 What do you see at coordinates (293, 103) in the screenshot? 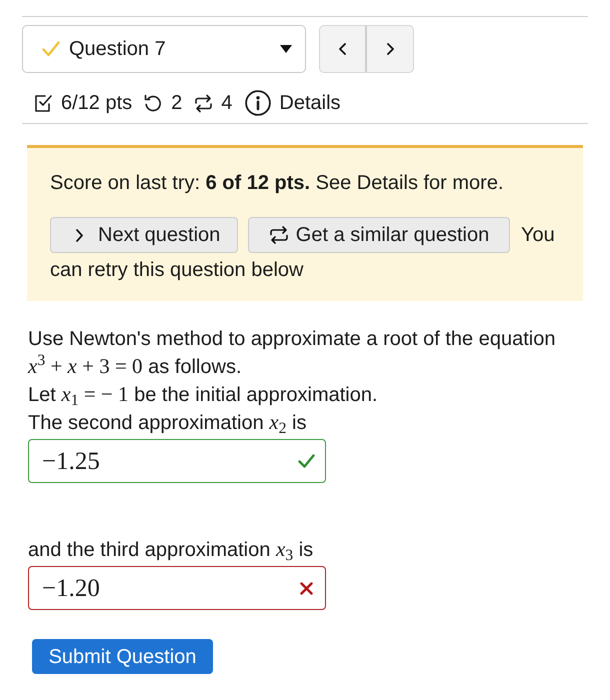
I see `details-button: Details` at bounding box center [293, 103].